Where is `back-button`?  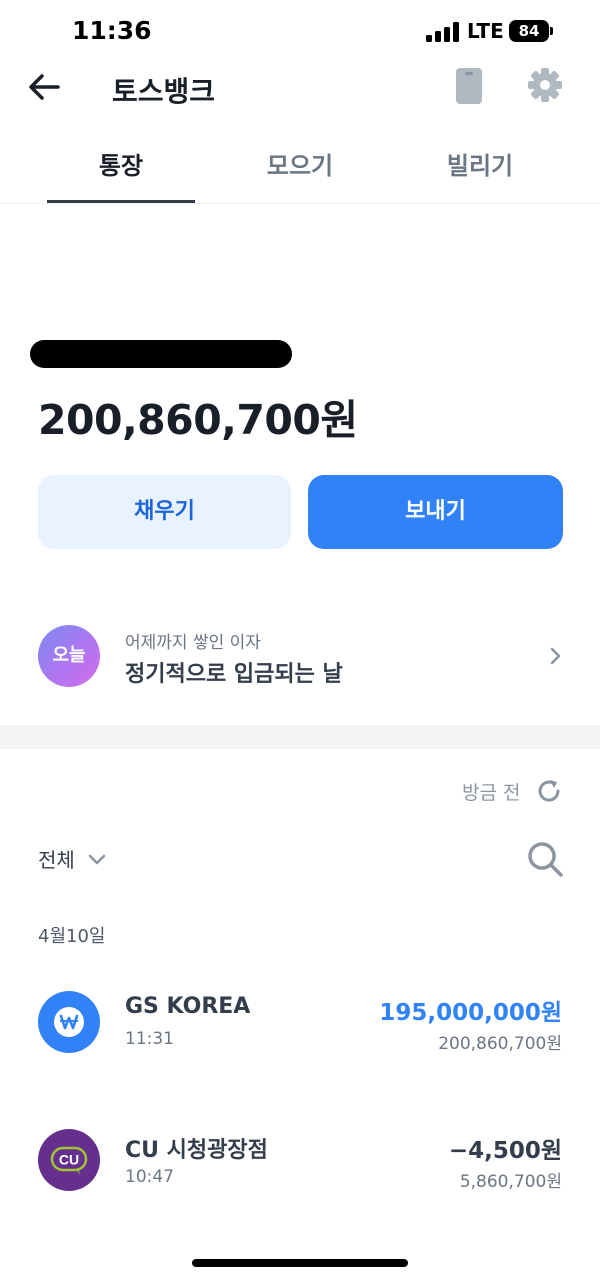
back-button is located at coordinates (45, 87).